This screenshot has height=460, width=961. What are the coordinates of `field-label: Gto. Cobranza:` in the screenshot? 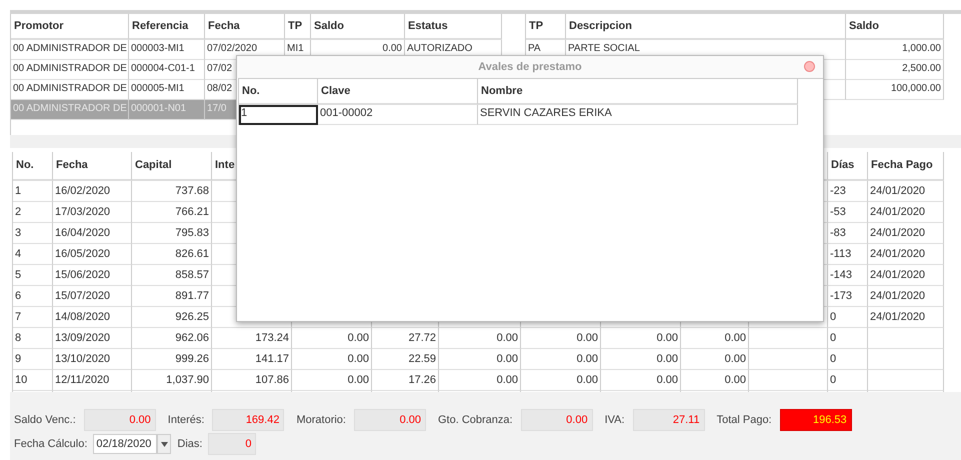 It's located at (475, 420).